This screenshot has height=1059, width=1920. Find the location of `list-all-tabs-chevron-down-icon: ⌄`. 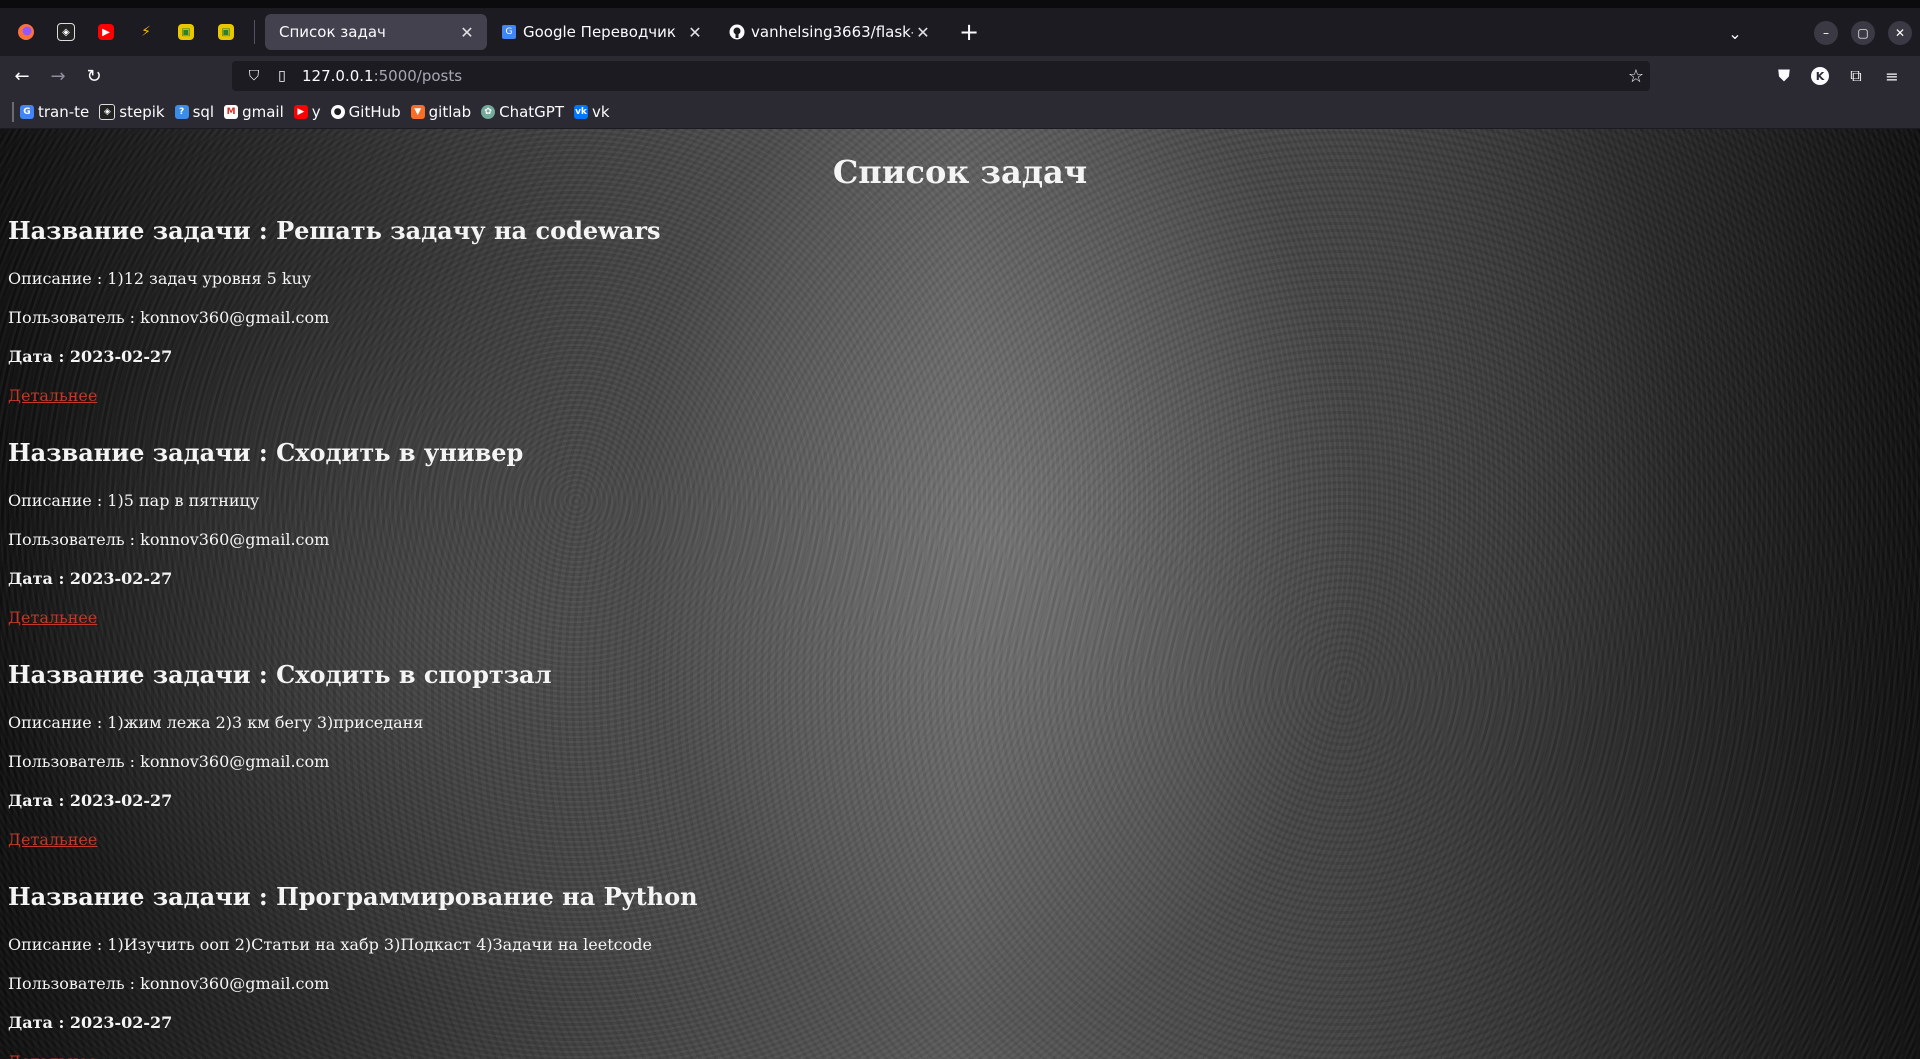

list-all-tabs-chevron-down-icon: ⌄ is located at coordinates (1735, 33).